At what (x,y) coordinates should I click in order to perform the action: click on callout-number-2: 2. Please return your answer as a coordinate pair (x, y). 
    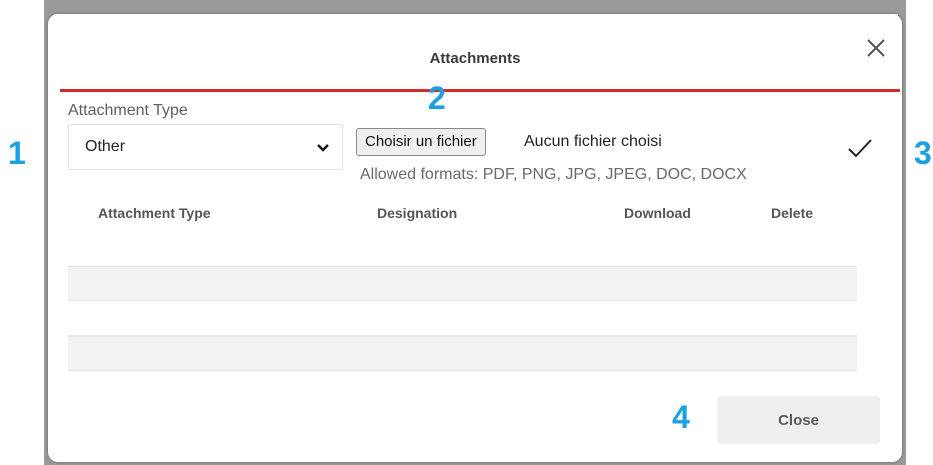
    Looking at the image, I should click on (437, 98).